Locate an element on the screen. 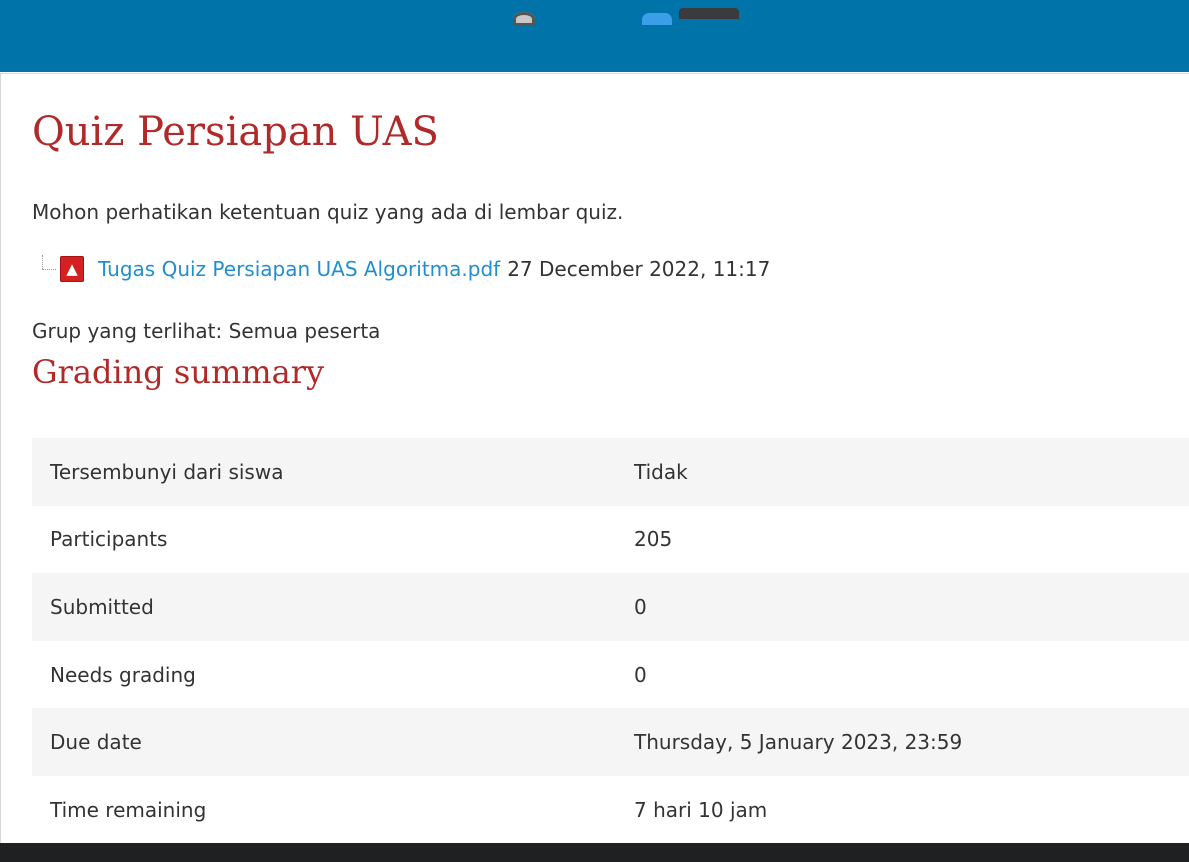 The width and height of the screenshot is (1189, 862). row-value: 7 hari 10 jam is located at coordinates (701, 809).